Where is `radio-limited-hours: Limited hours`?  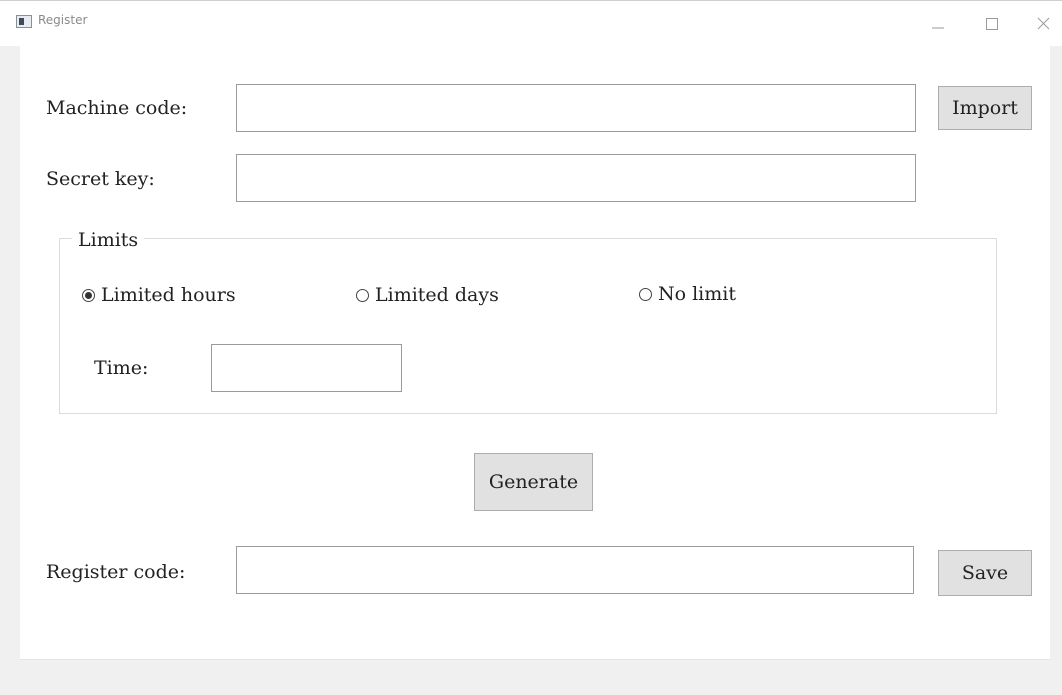 radio-limited-hours: Limited hours is located at coordinates (159, 295).